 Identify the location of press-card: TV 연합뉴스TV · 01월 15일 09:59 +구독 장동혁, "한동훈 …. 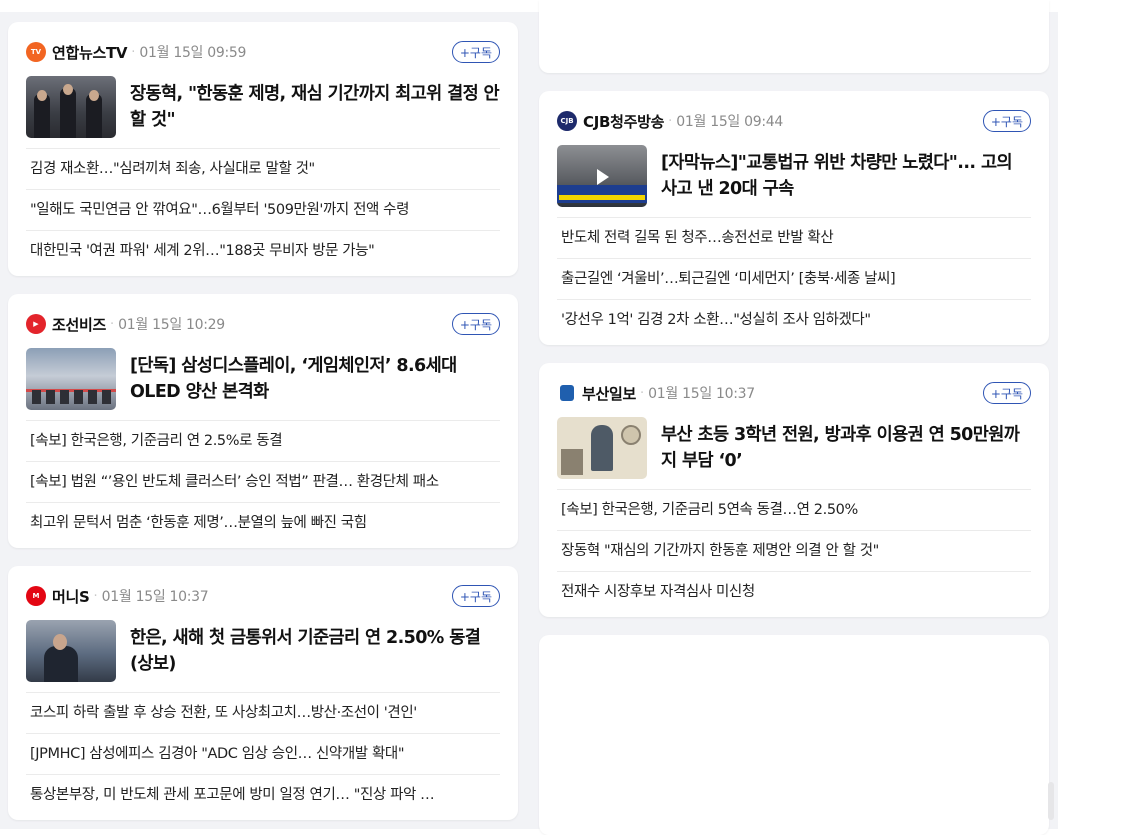
(263, 149).